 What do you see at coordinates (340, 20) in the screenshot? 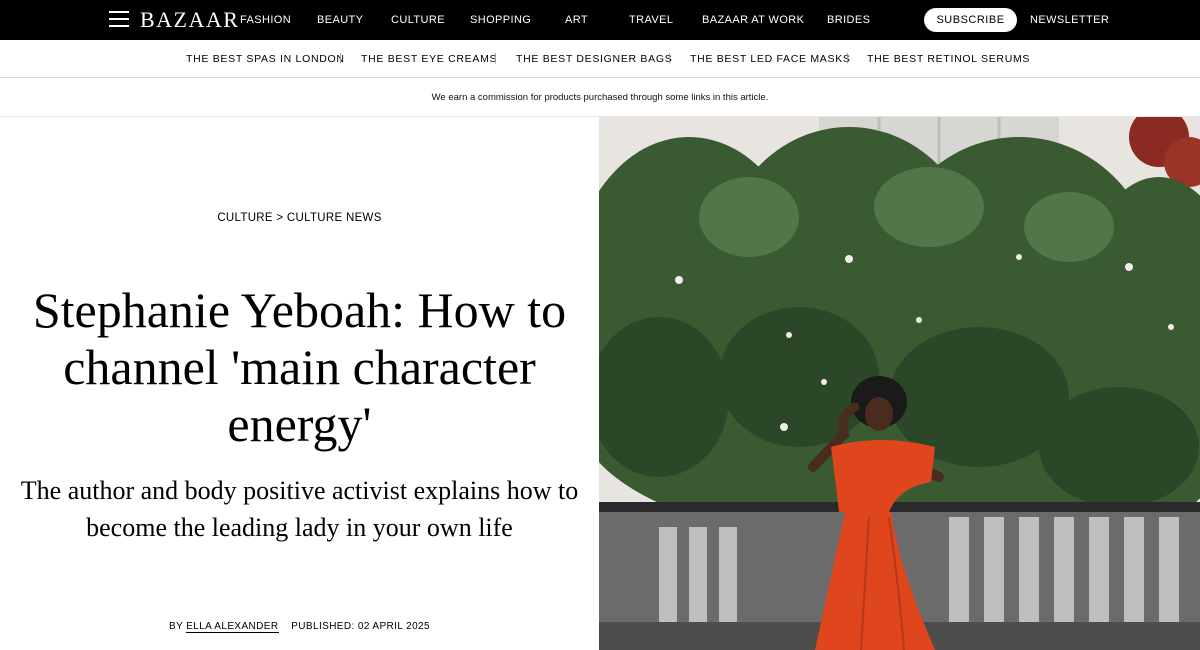
I see `nav-beauty: BEAUTY` at bounding box center [340, 20].